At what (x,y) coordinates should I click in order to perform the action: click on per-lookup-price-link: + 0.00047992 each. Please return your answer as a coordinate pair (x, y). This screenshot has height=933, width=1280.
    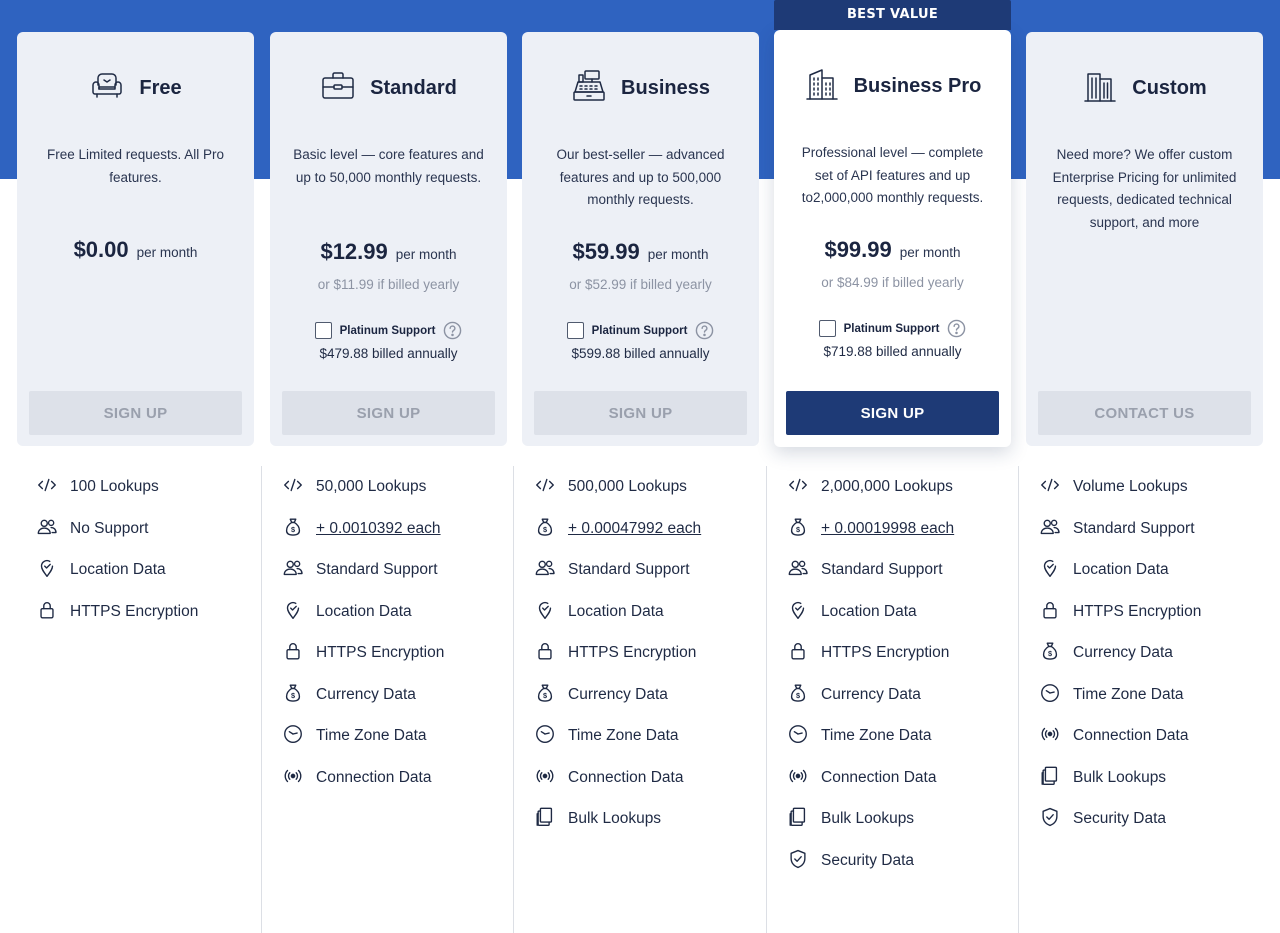
    Looking at the image, I should click on (634, 529).